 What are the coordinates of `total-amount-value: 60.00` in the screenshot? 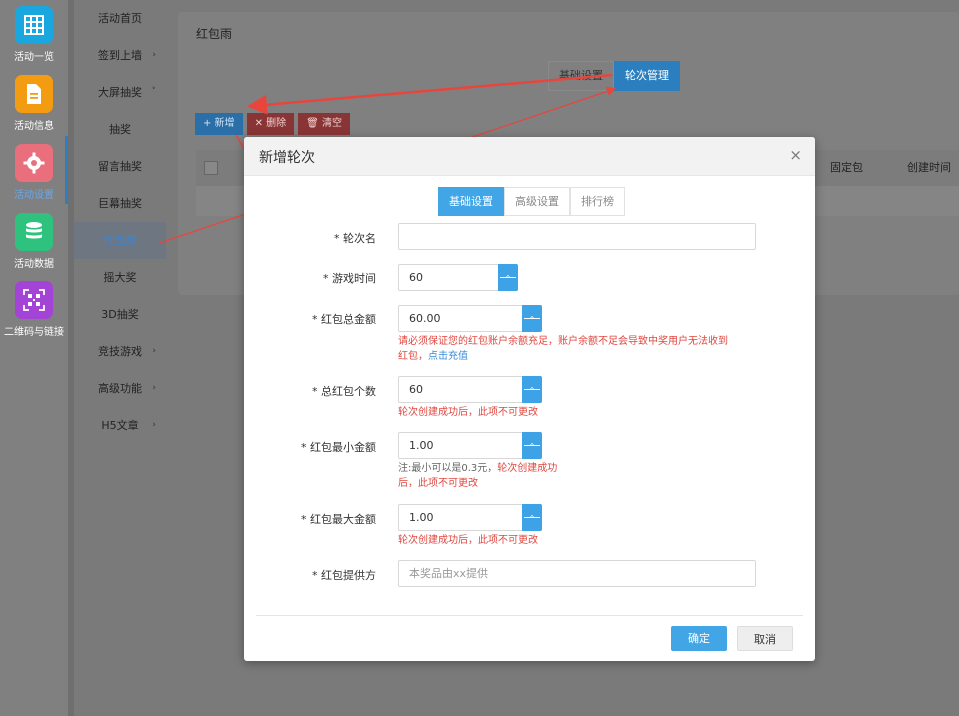 It's located at (425, 318).